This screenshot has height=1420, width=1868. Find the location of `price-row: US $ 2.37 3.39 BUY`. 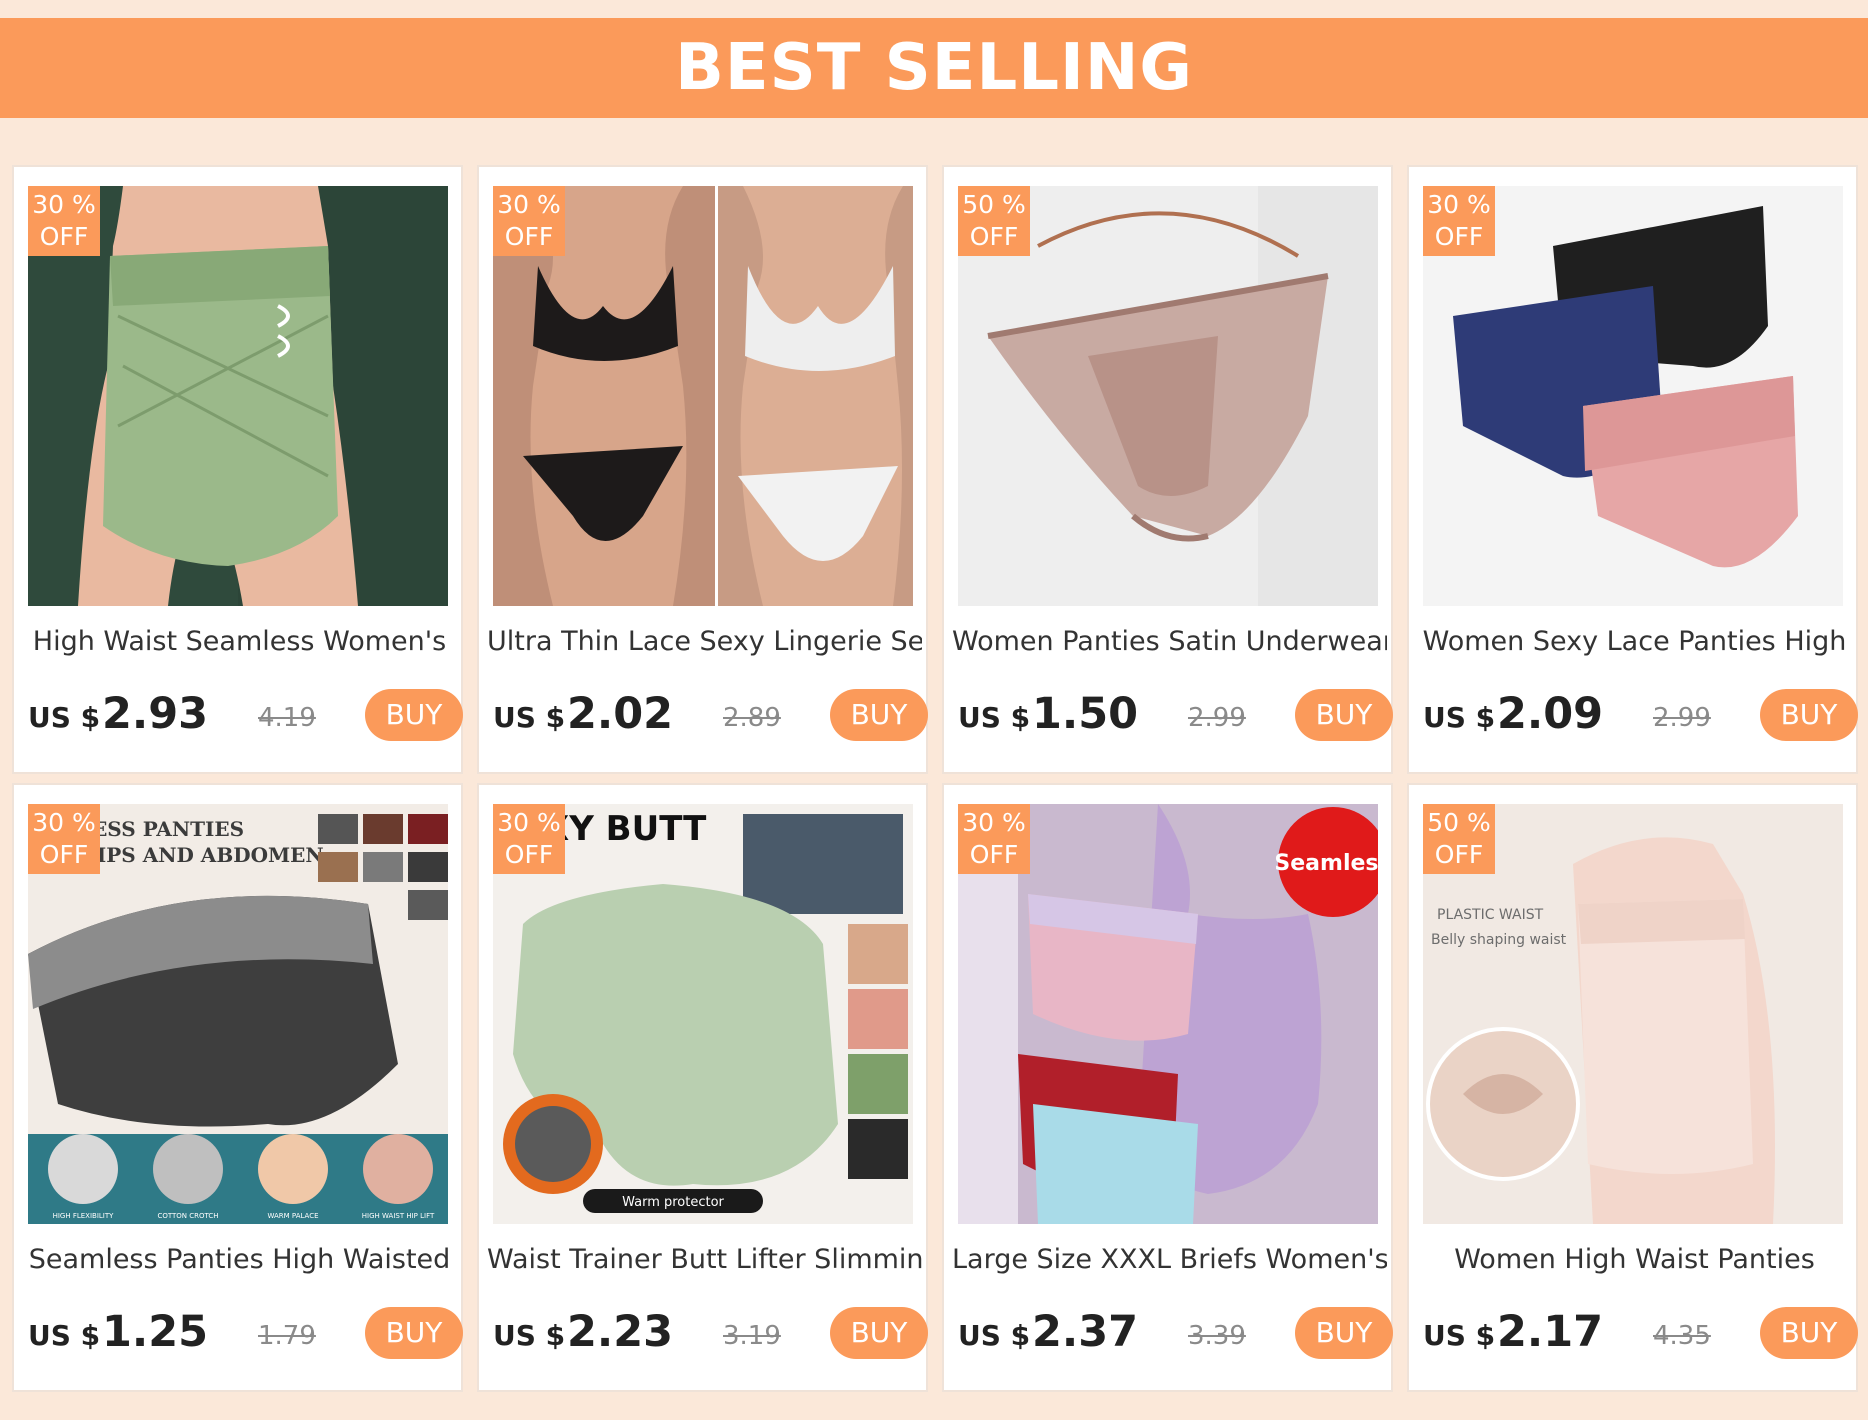

price-row: US $ 2.37 3.39 BUY is located at coordinates (1175, 1335).